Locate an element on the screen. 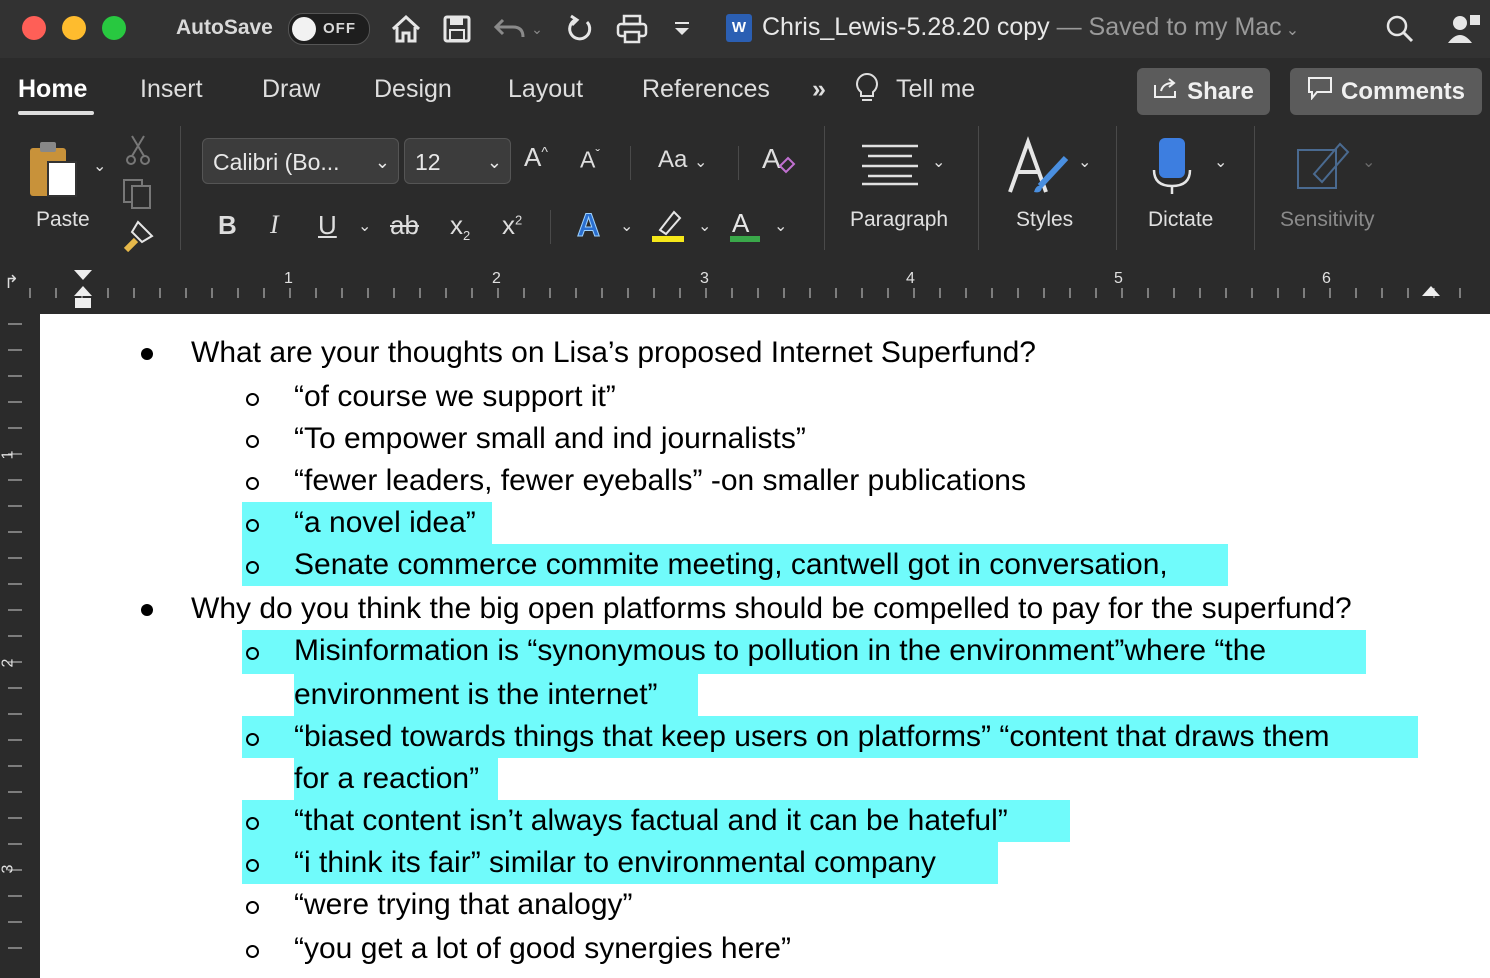 This screenshot has height=978, width=1490. paragraph-icon is located at coordinates (890, 166).